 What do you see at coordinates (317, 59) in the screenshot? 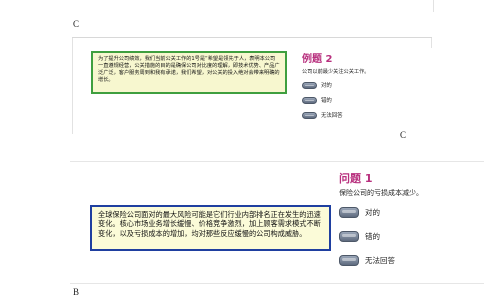
I see `slide-1-question-title: 例题 2` at bounding box center [317, 59].